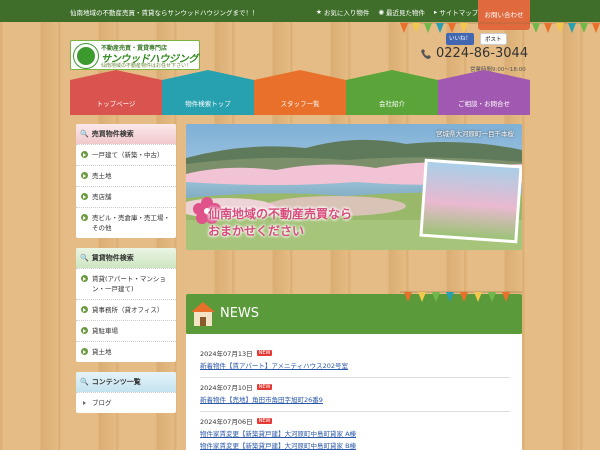 This screenshot has height=450, width=600. I want to click on sitemap-icon: ▸, so click(436, 12).